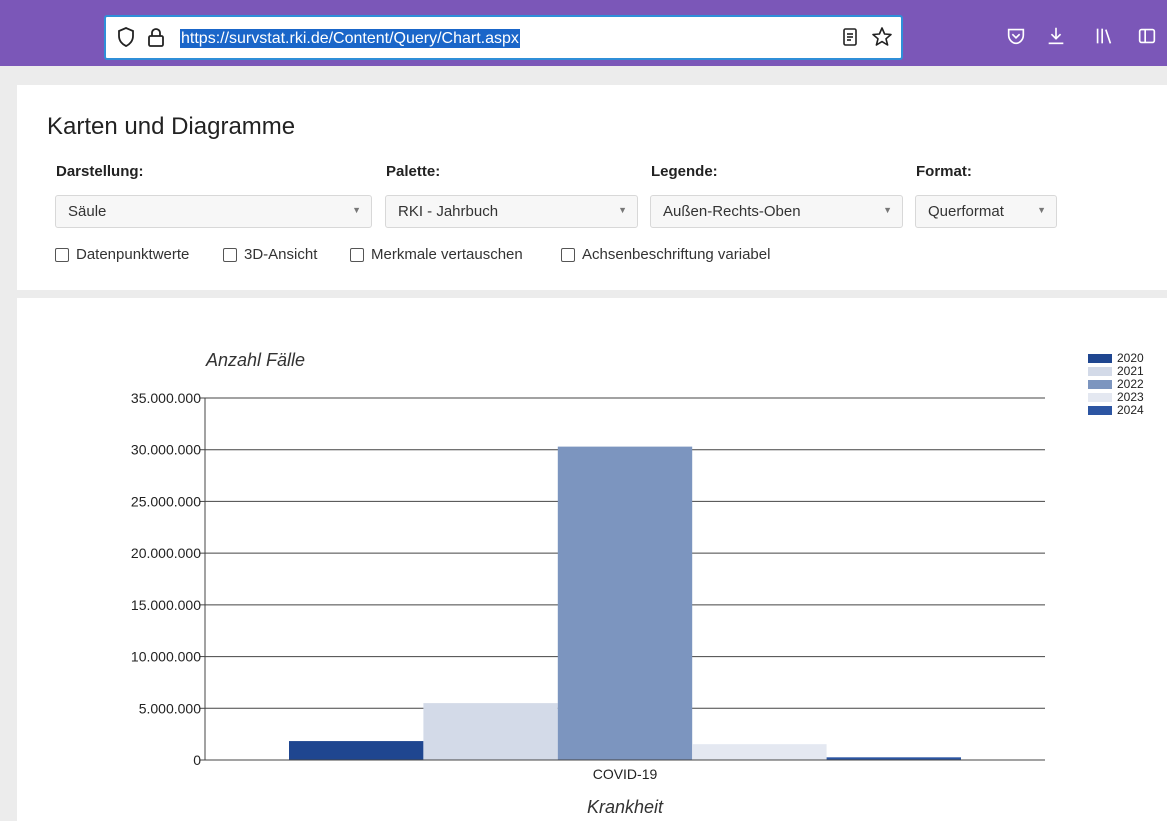 This screenshot has width=1167, height=821. Describe the element at coordinates (166, 553) in the screenshot. I see `y-tick-label: 20.000.000` at that location.